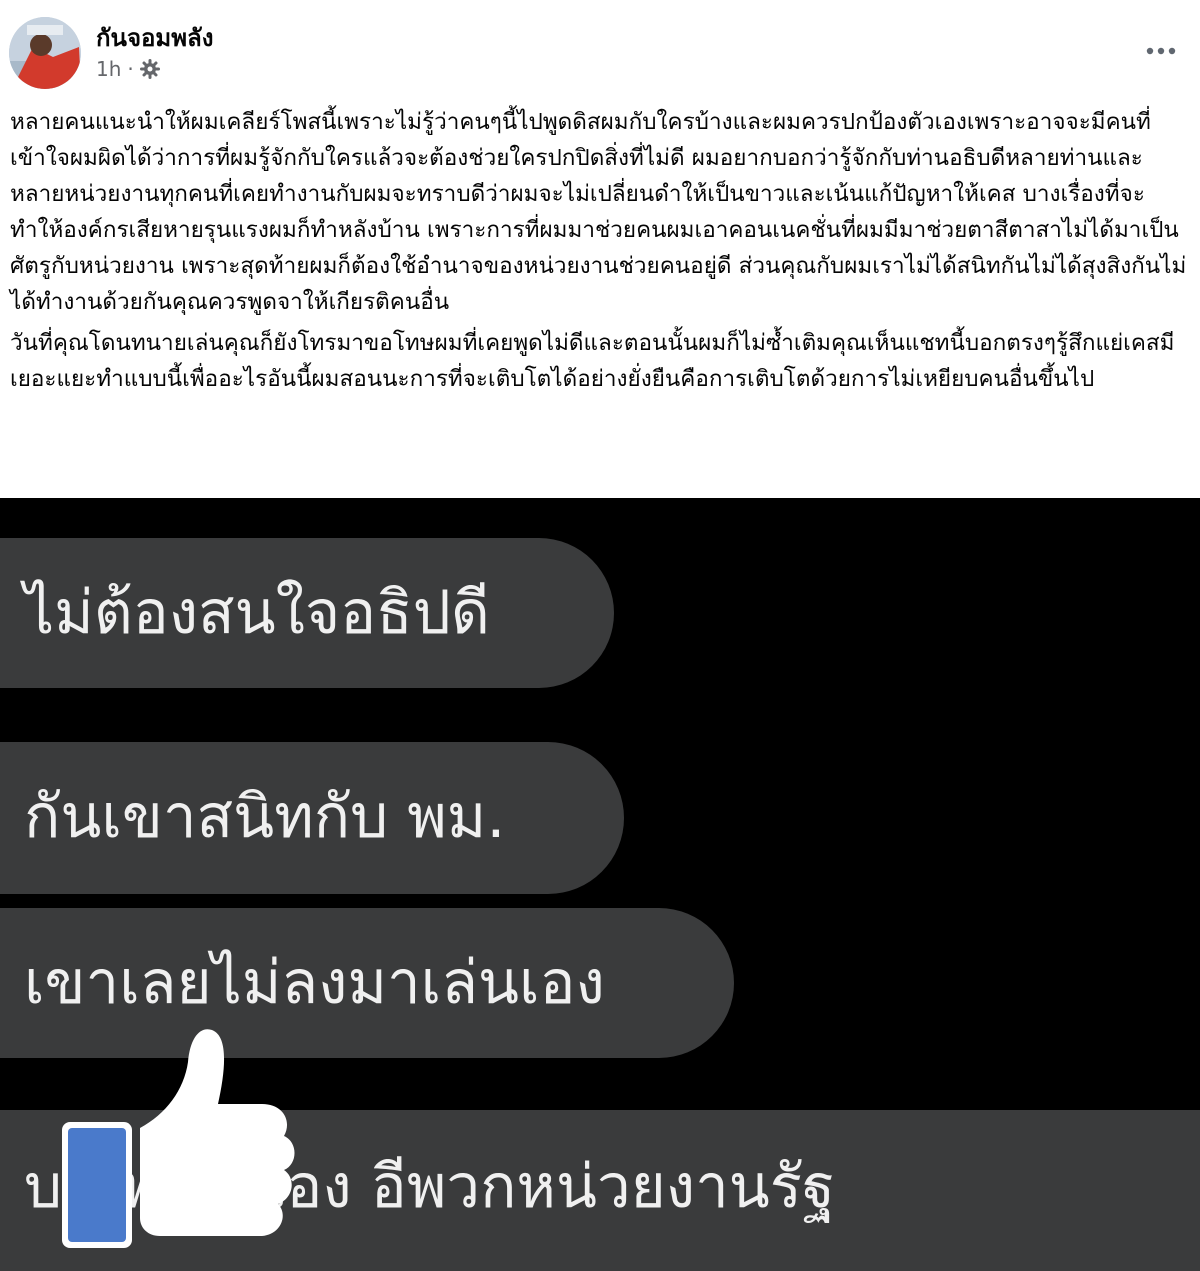 Image resolution: width=1200 pixels, height=1271 pixels. I want to click on author-name: กันจอมพลัง, so click(154, 37).